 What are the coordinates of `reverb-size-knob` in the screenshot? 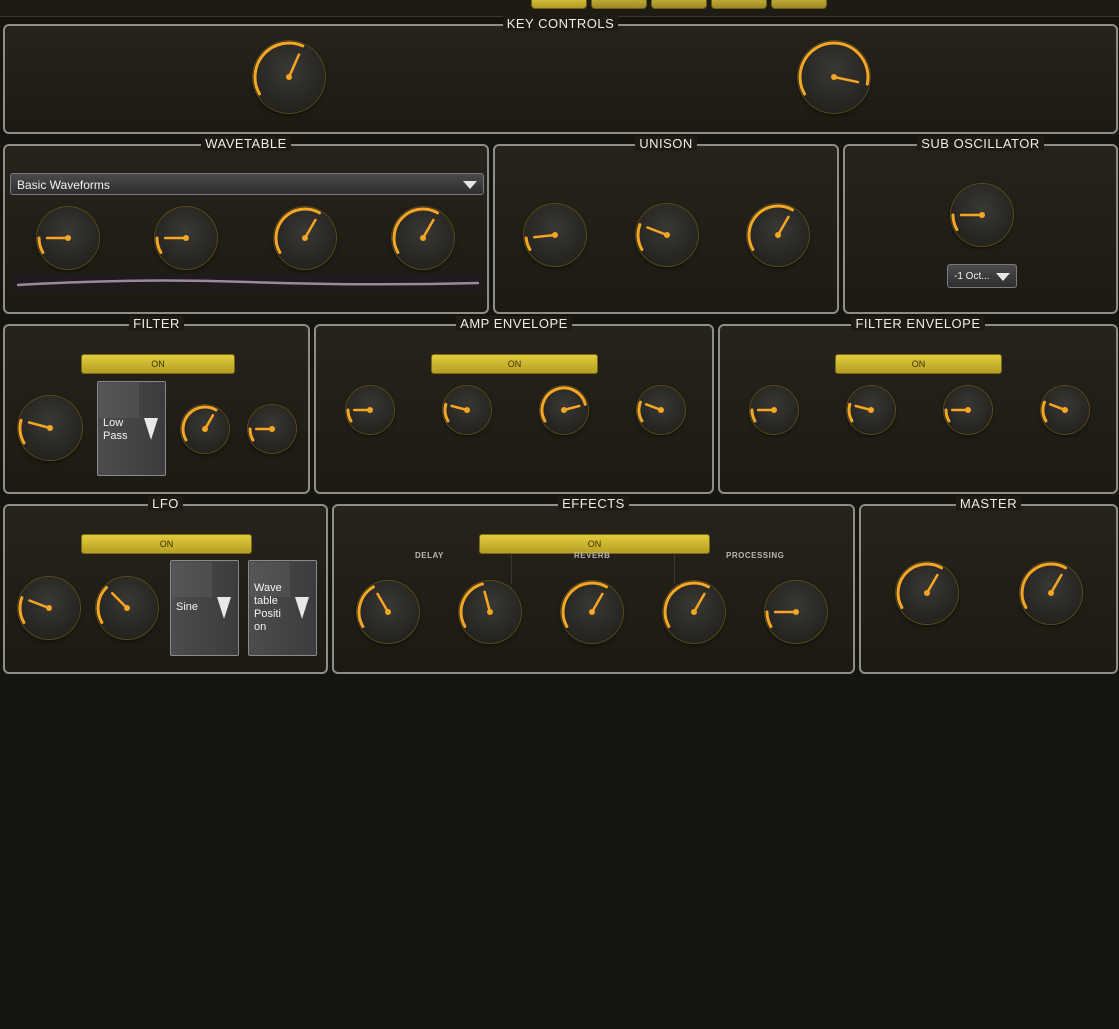 It's located at (592, 612).